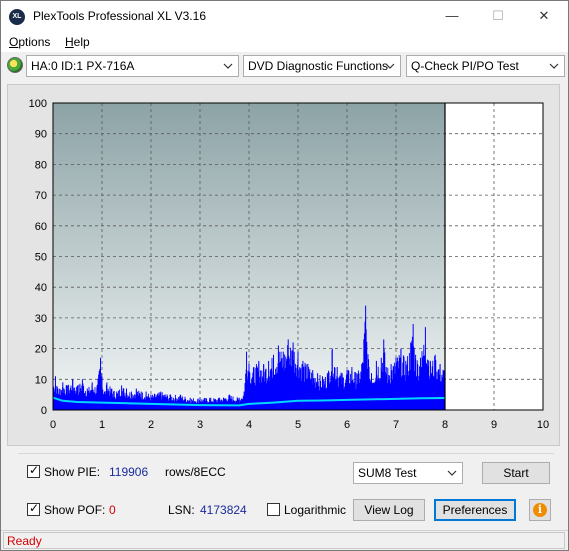 The image size is (569, 551). Describe the element at coordinates (14, 42) in the screenshot. I see `menu-options-mnemonic: O` at that location.